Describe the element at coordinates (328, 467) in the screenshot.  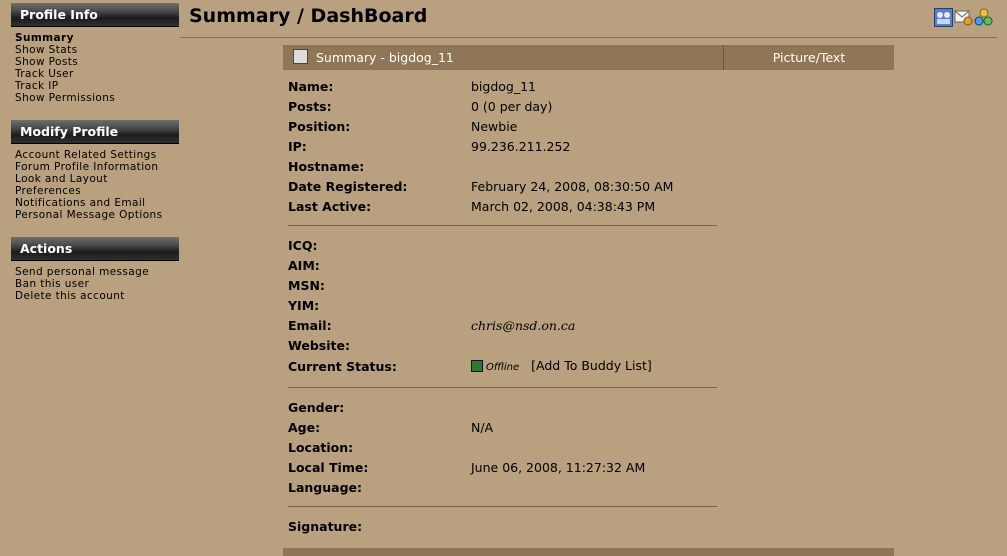
I see `local-time-label: Local Time:` at that location.